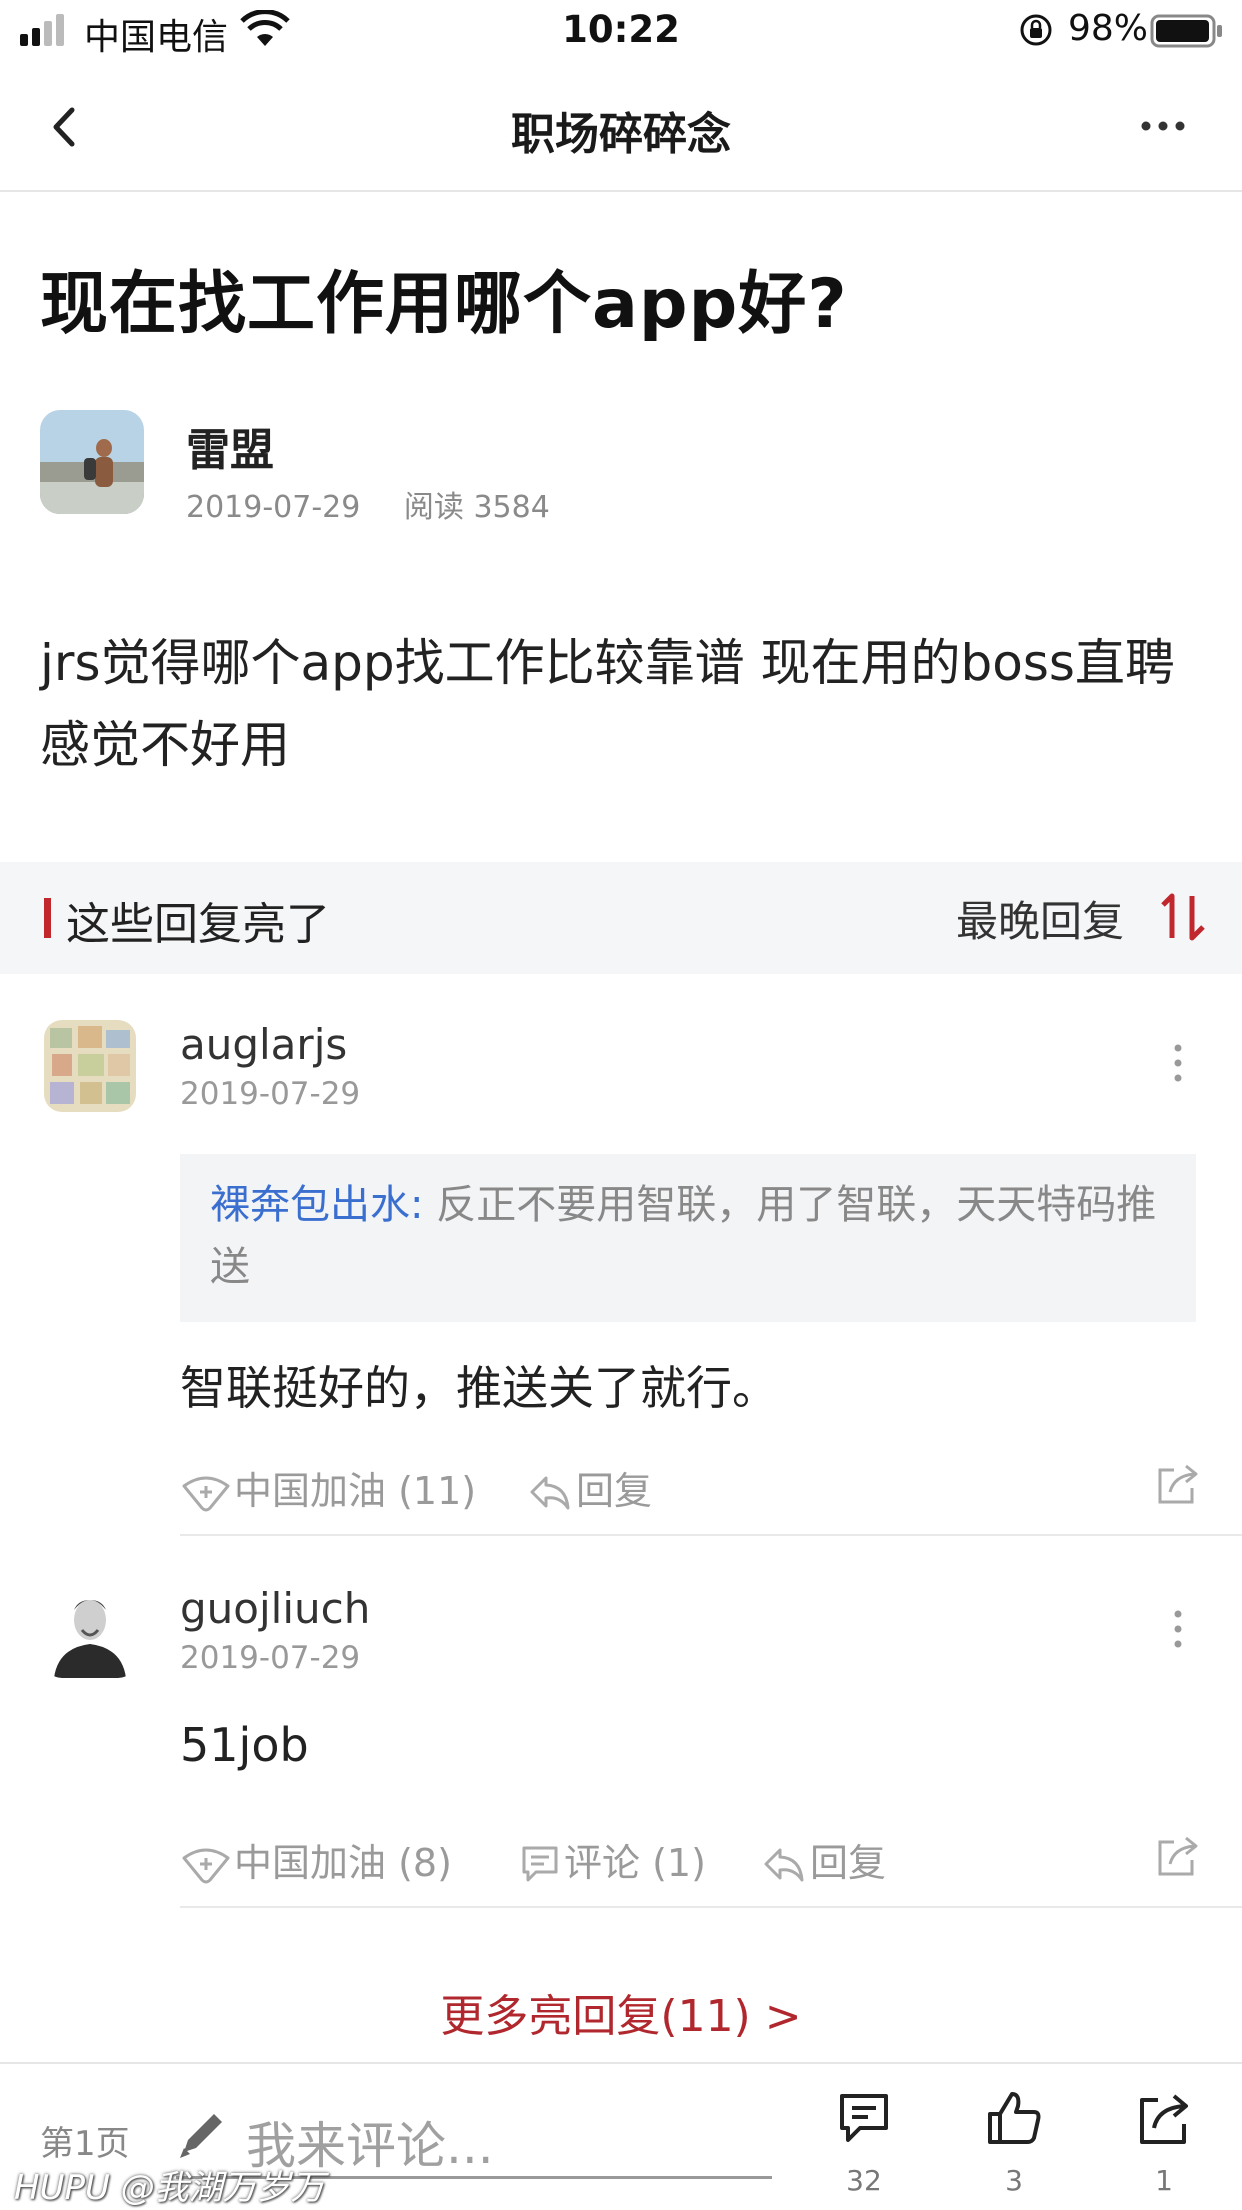 The height and width of the screenshot is (2210, 1242). Describe the element at coordinates (1040, 918) in the screenshot. I see `sort-button: 最晚回复` at that location.